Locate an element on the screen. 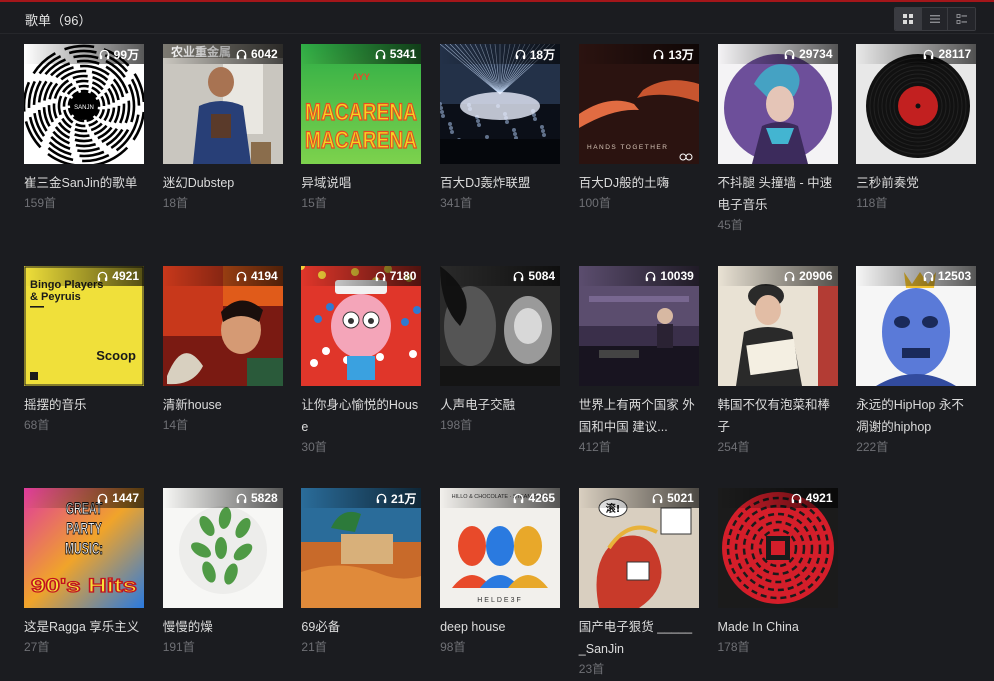 Image resolution: width=994 pixels, height=681 pixels. playlist-name: 迷幻Dubstep is located at coordinates (223, 183).